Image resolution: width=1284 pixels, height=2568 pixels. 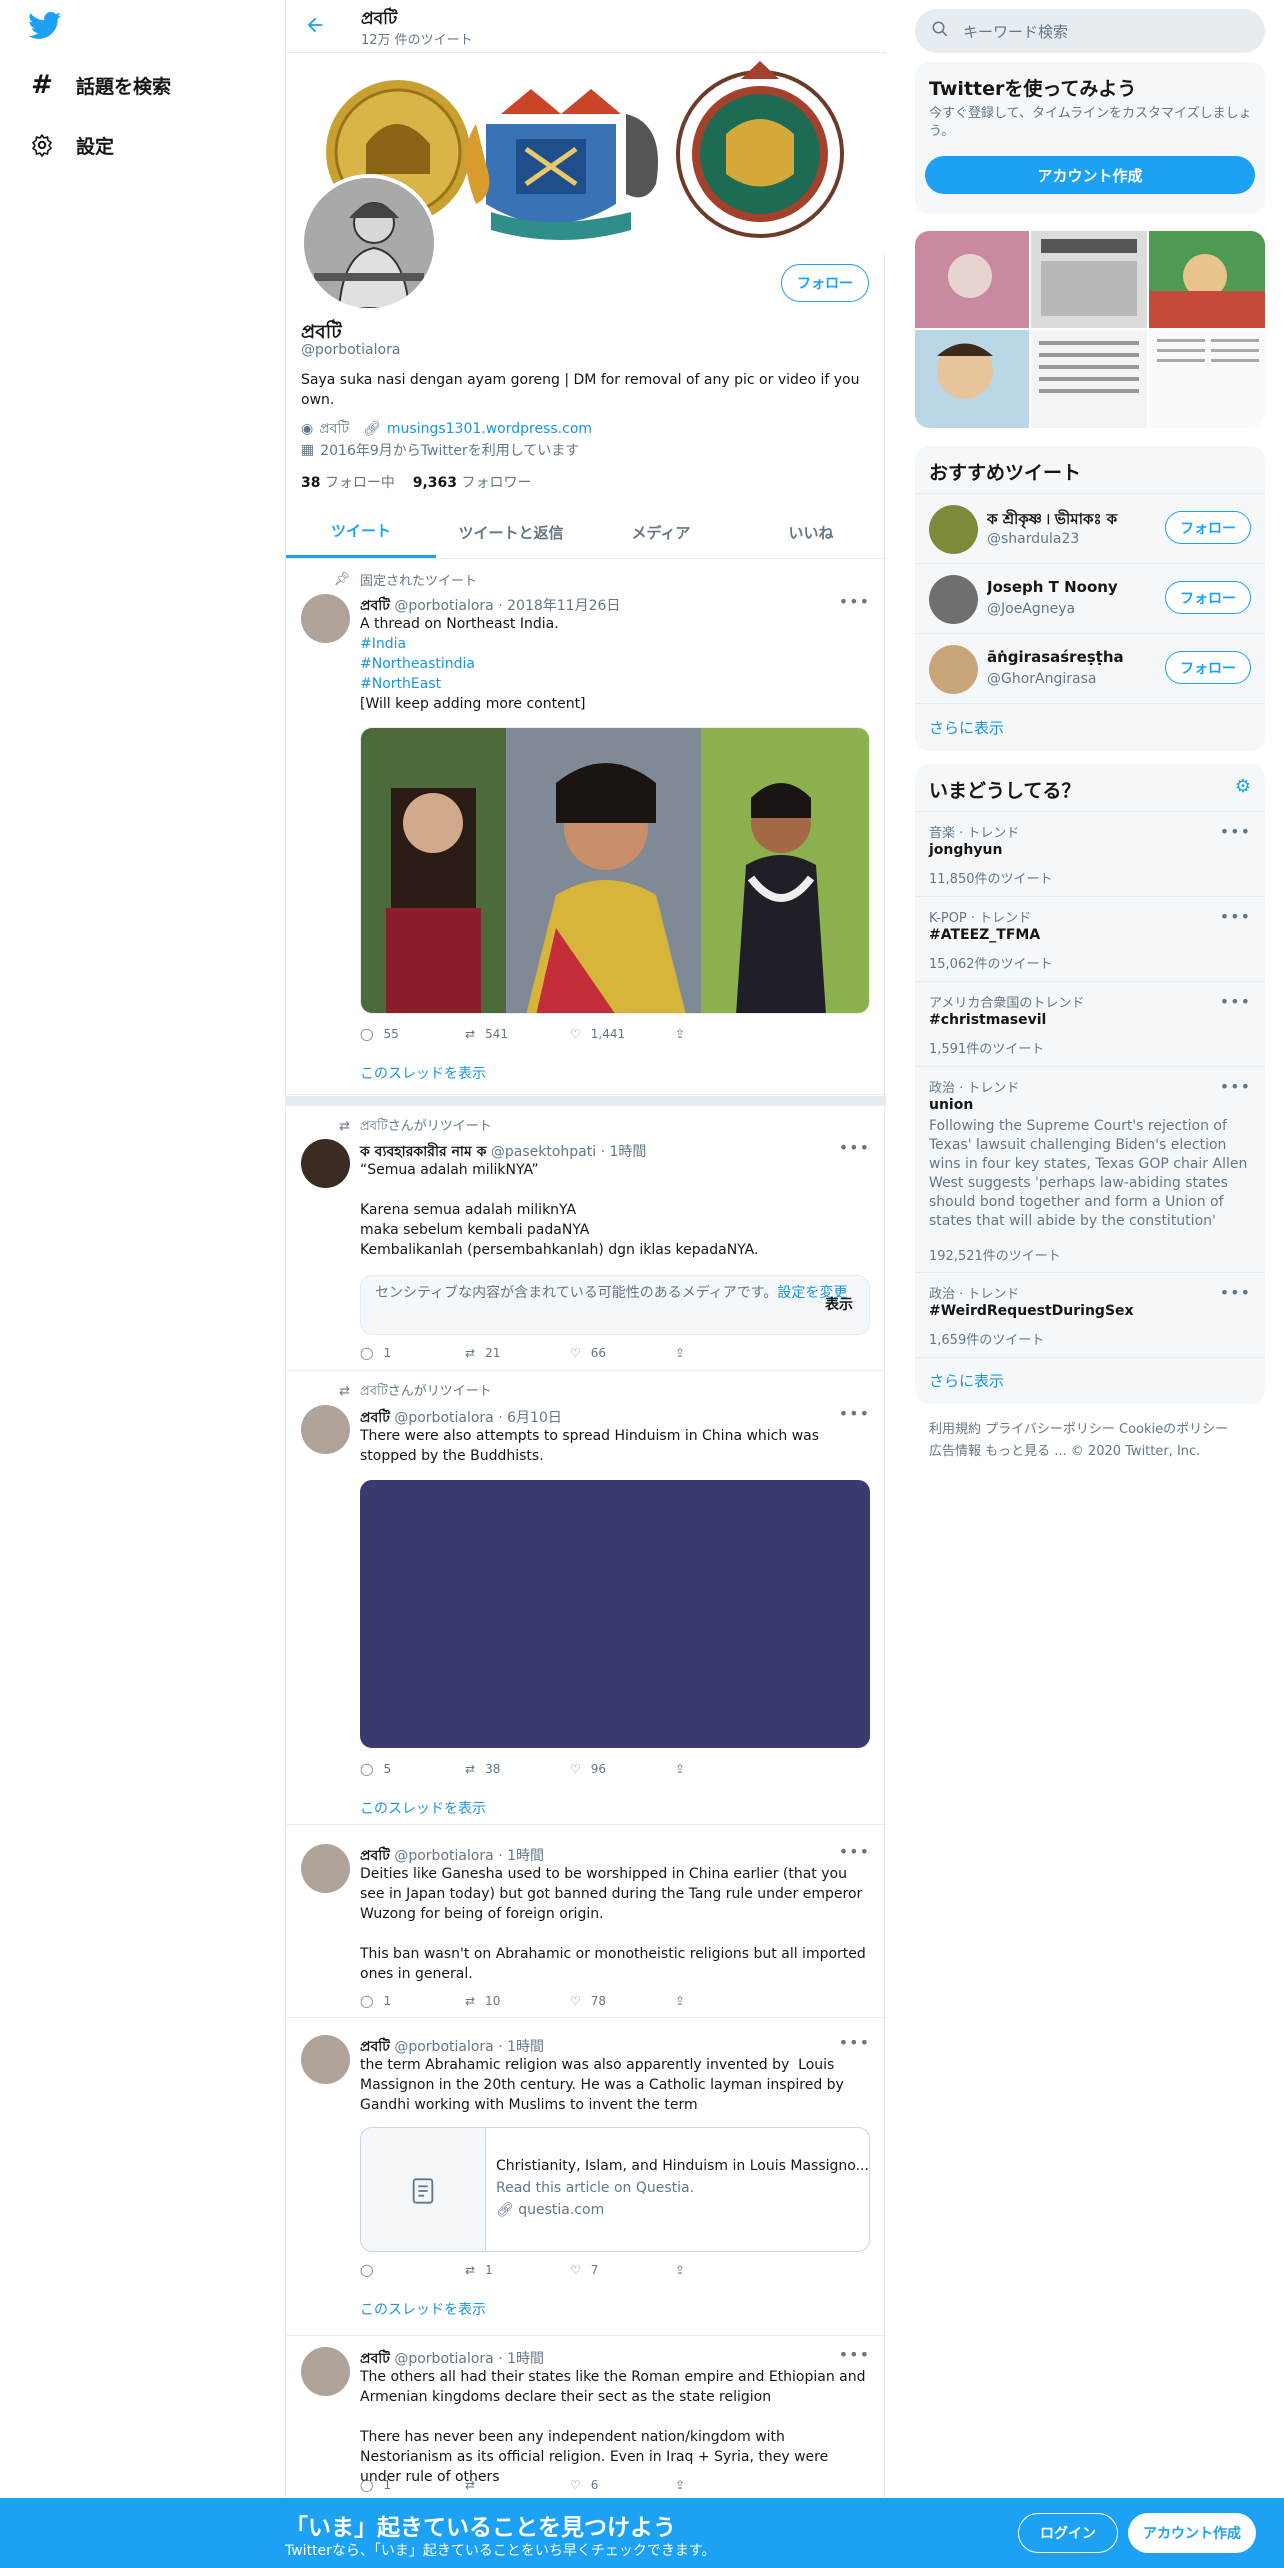 I want to click on trends-show-more-link: さらに表示, so click(x=966, y=1380).